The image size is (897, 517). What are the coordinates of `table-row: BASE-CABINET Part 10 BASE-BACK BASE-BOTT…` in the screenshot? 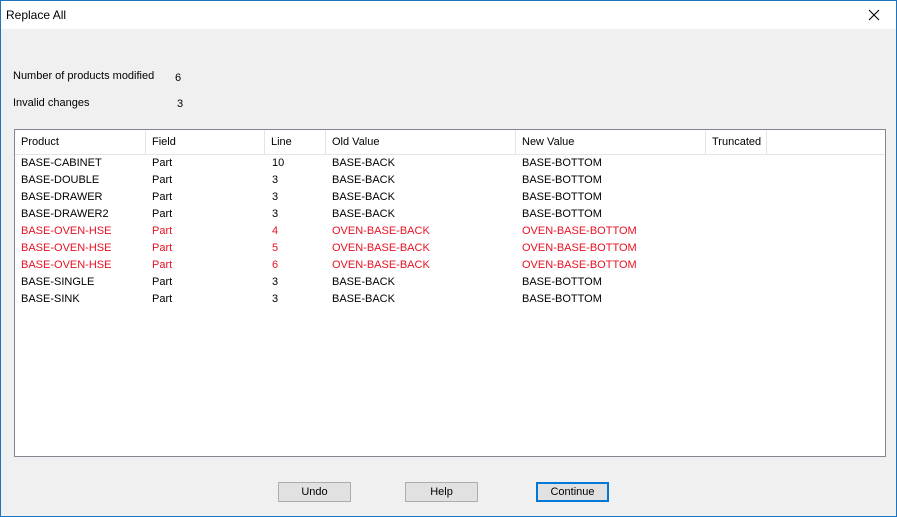 It's located at (450, 163).